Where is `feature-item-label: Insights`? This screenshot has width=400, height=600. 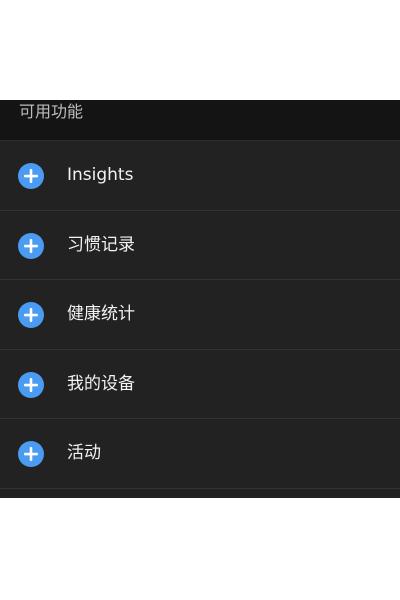 feature-item-label: Insights is located at coordinates (100, 175).